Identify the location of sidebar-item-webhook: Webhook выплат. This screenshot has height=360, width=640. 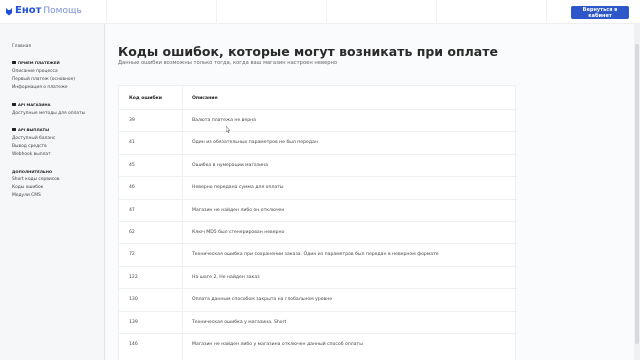
(31, 154).